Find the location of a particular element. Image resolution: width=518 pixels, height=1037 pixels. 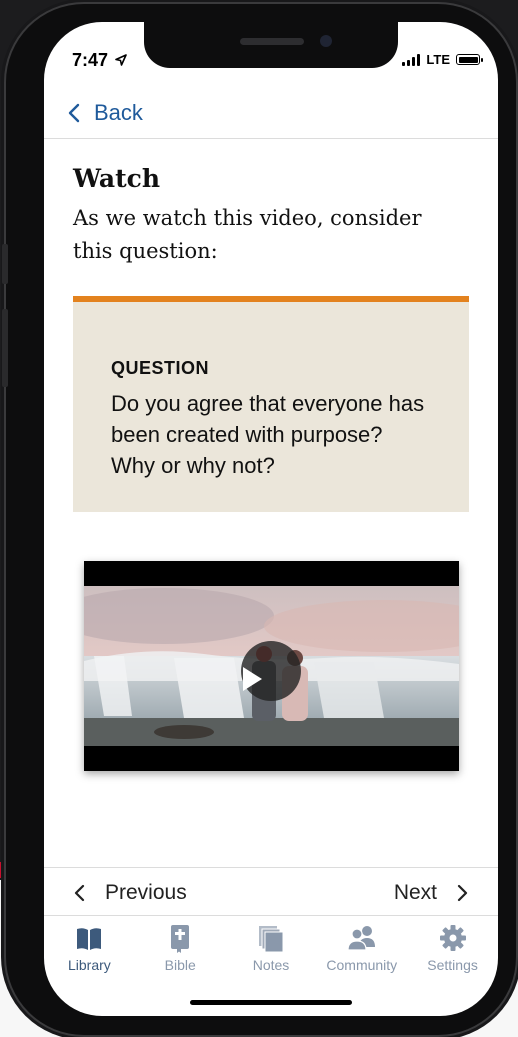

tab-library-label: Library is located at coordinates (89, 965).